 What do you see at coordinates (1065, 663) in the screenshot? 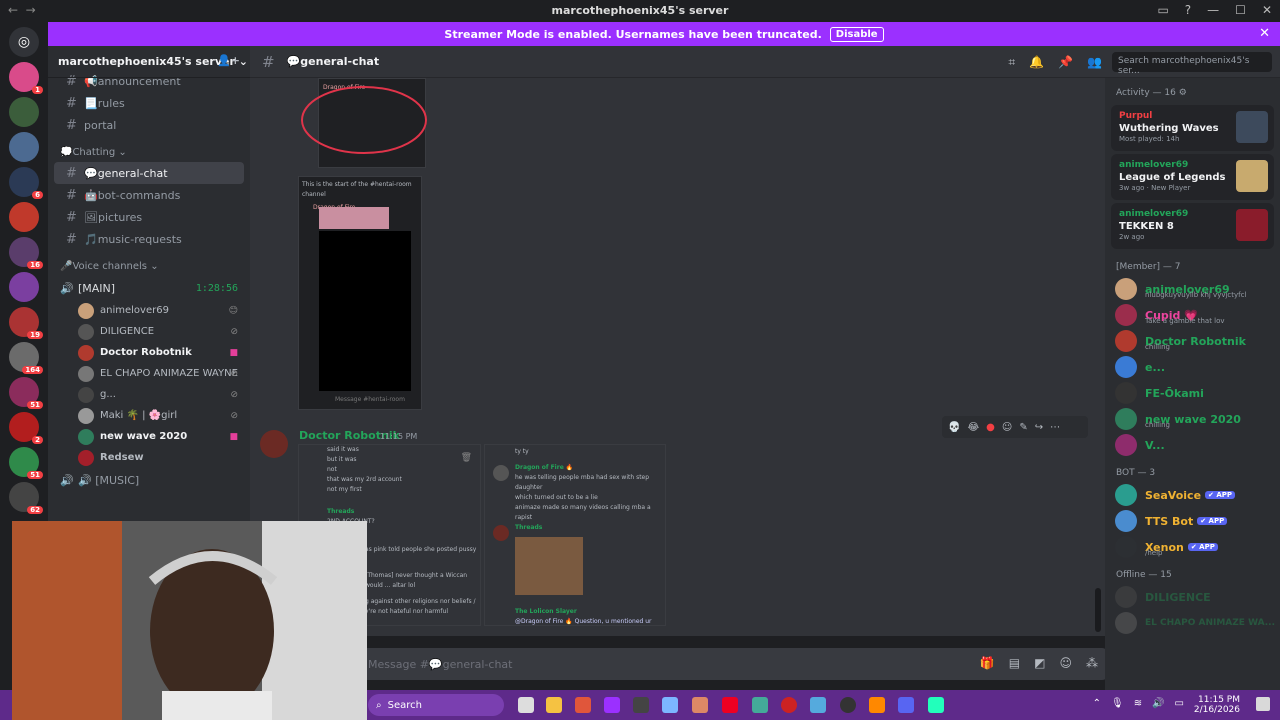
I see `emoji-icon: ☺` at bounding box center [1065, 663].